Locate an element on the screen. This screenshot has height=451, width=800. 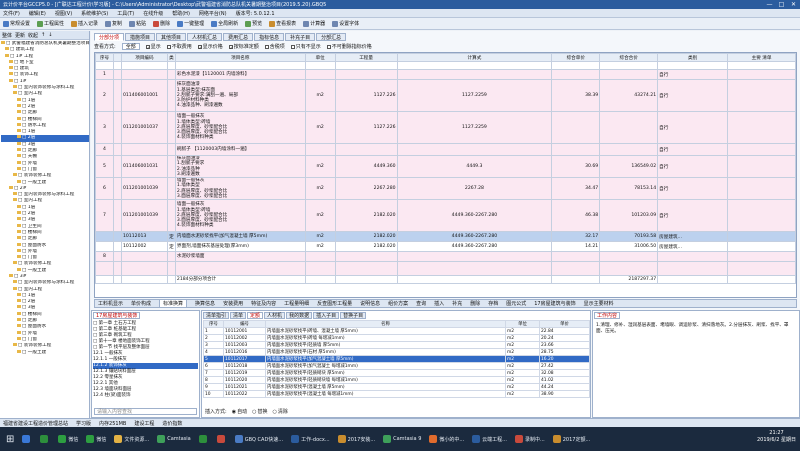
detail-tab-5: 特征及内容 is located at coordinates (263, 303).